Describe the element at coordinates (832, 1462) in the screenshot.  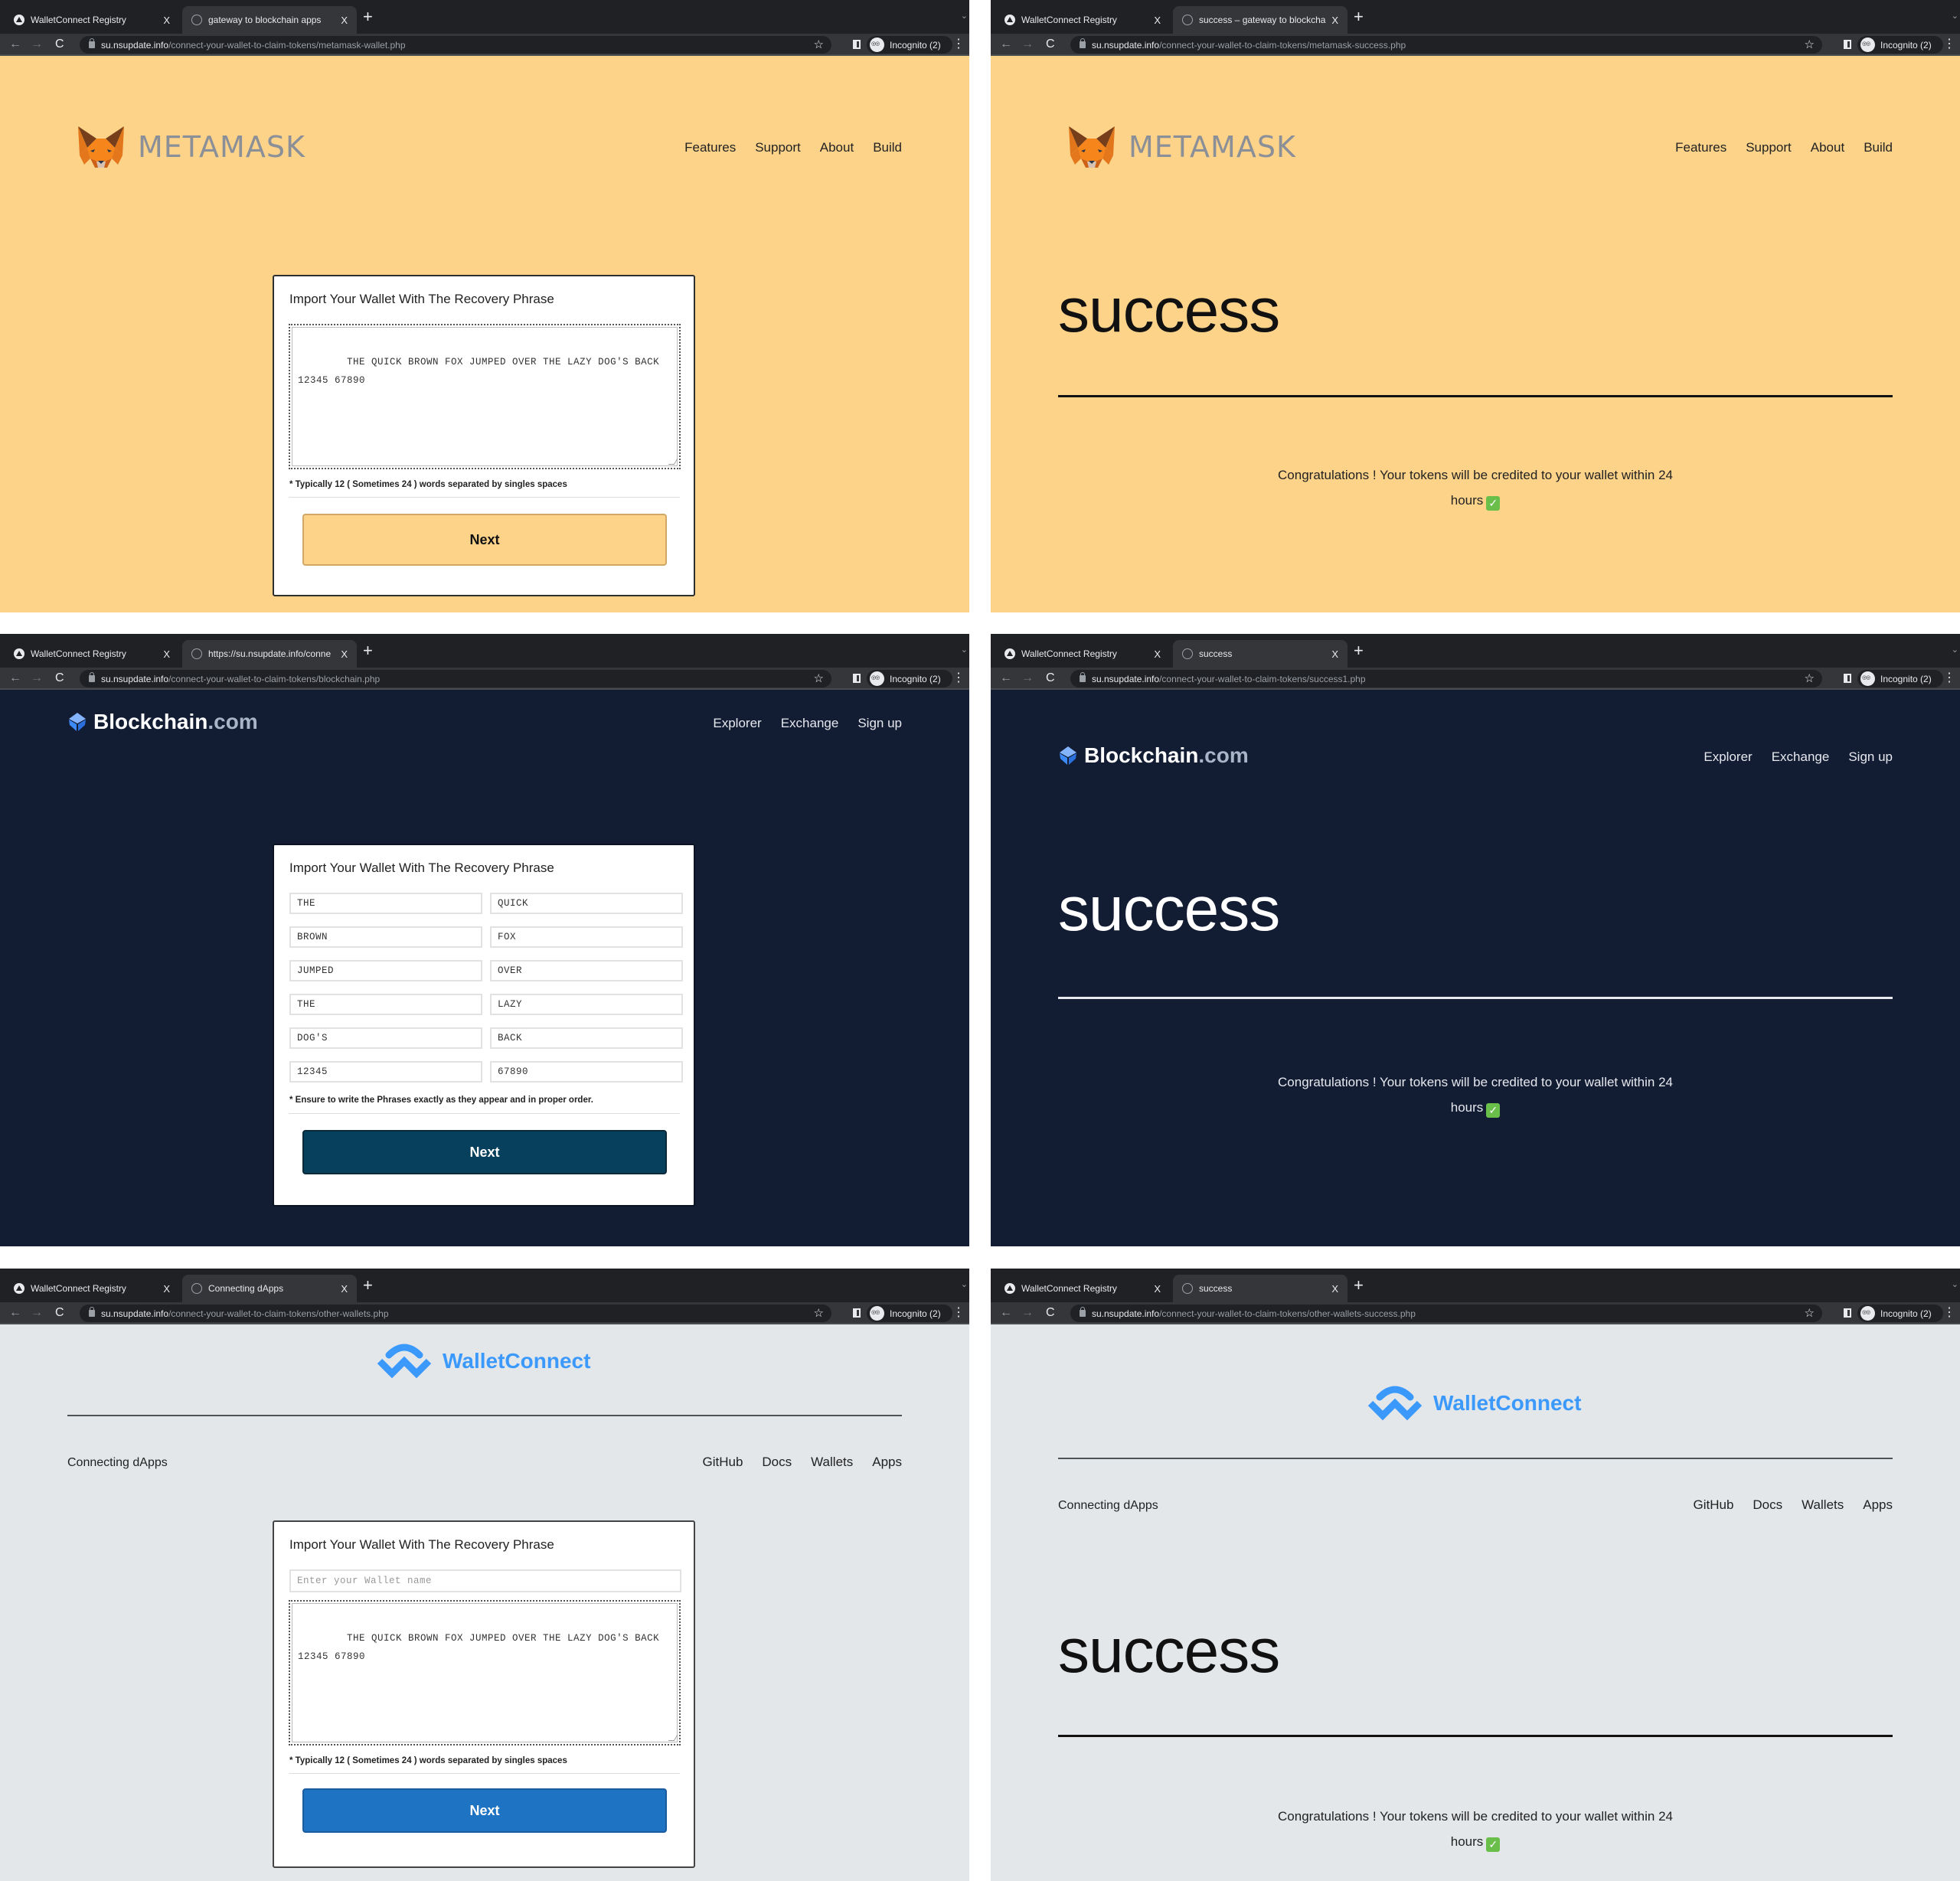
I see `nav-wallets: Wallets` at that location.